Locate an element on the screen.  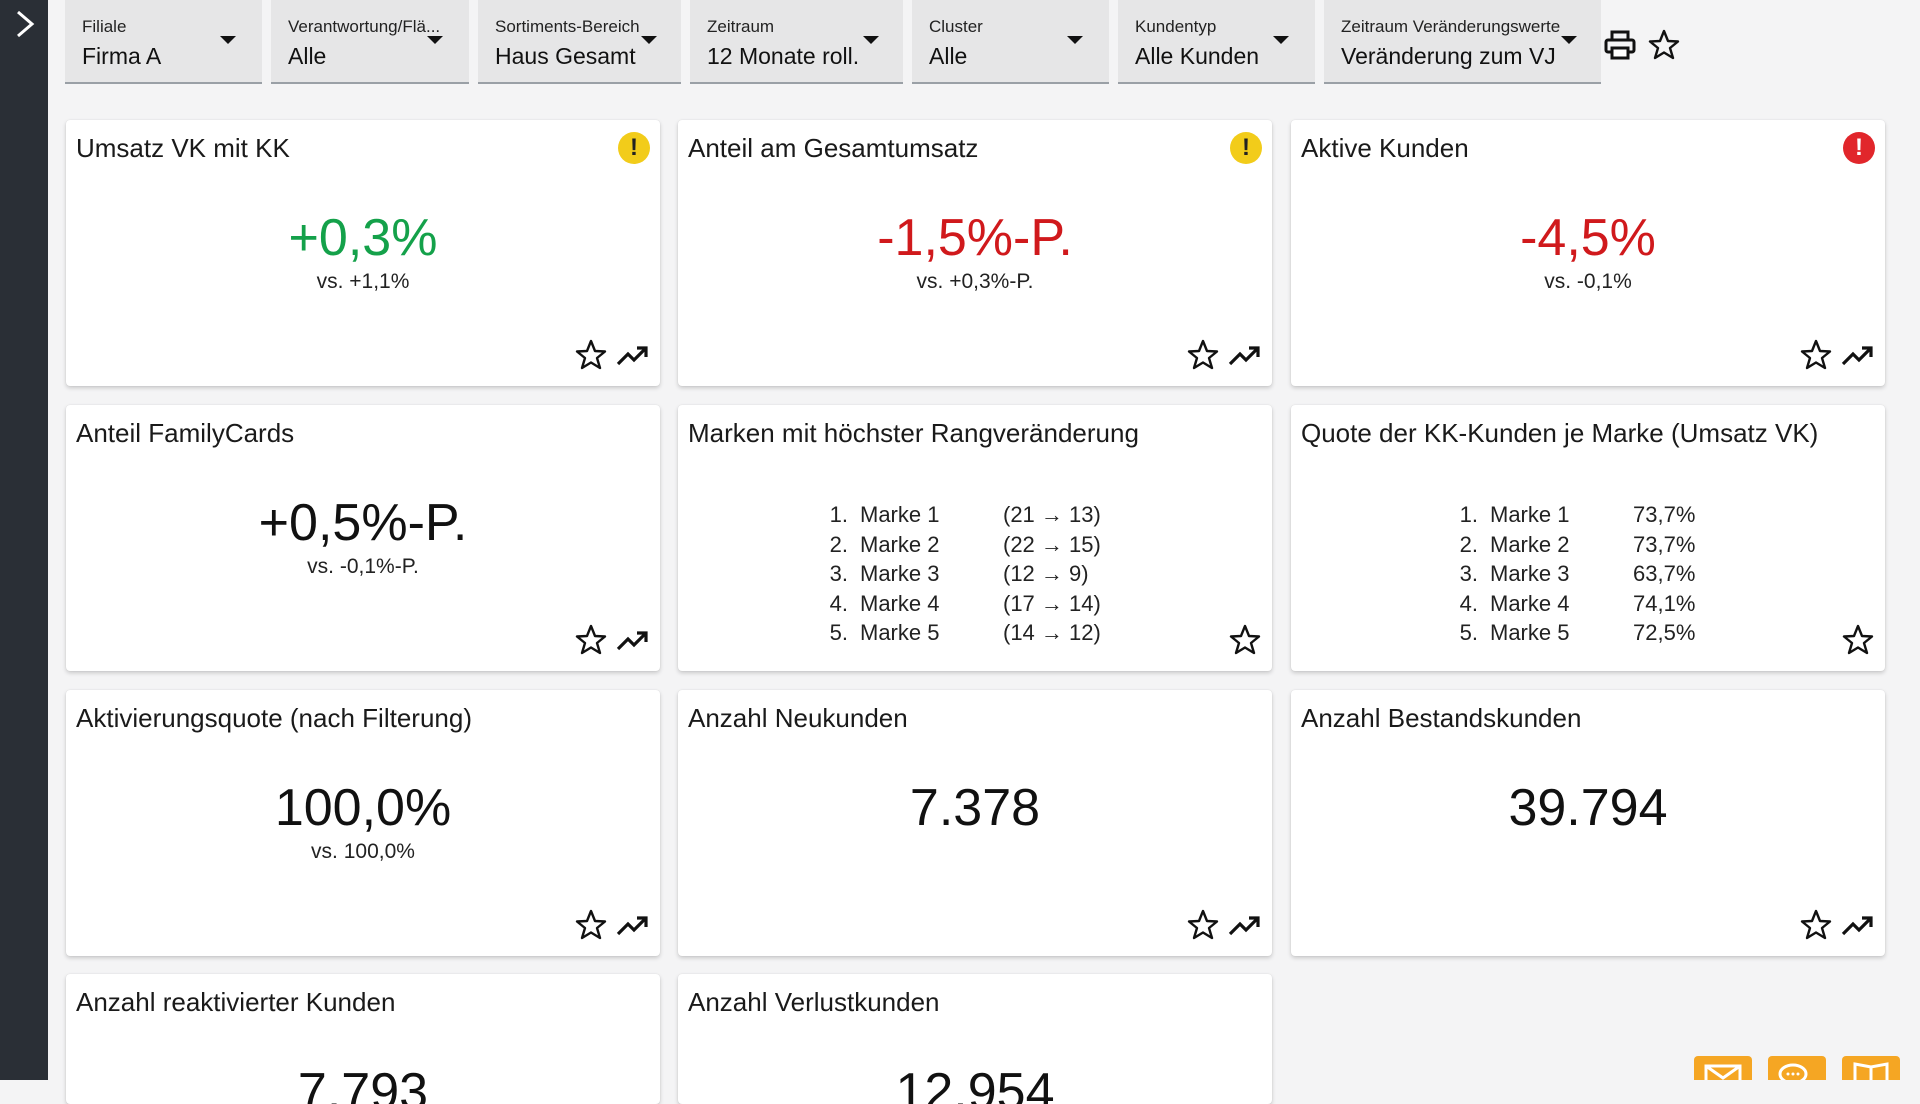
kpi-value: 7.793 is located at coordinates (363, 1083).